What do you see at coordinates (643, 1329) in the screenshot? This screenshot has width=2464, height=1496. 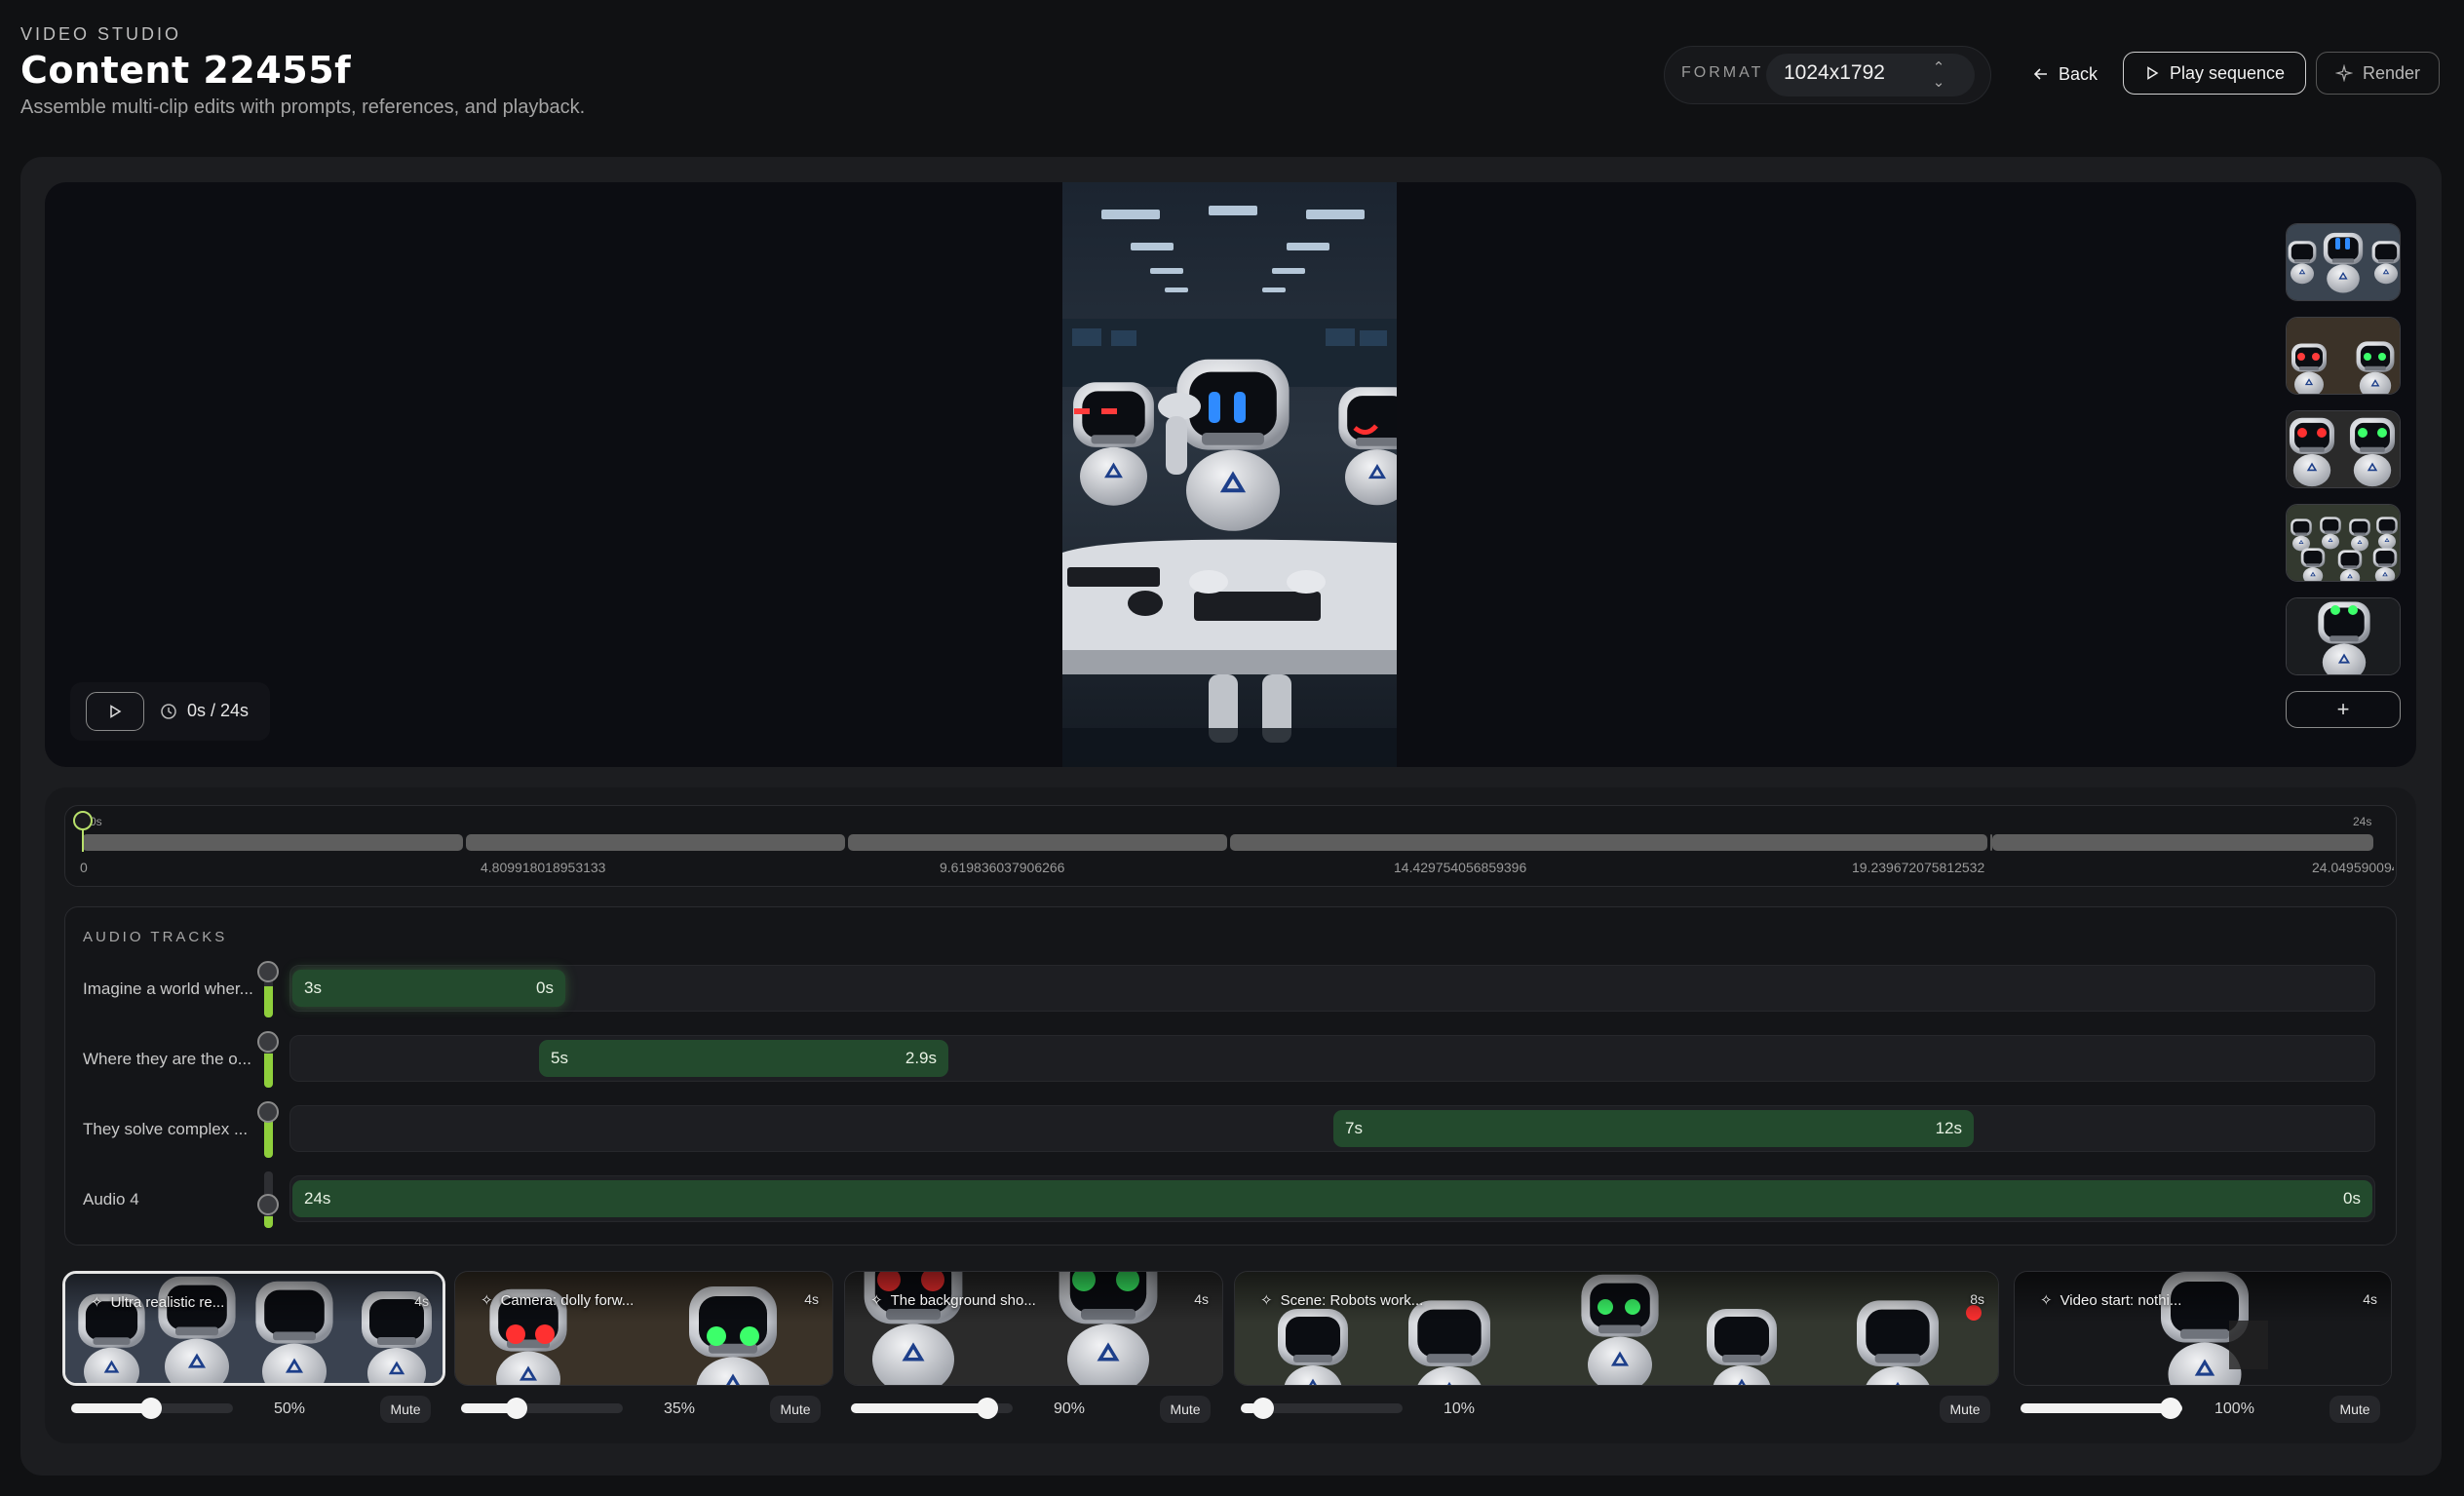 I see `video-clip-2: ✧ Camera: dolly forw... 4s` at bounding box center [643, 1329].